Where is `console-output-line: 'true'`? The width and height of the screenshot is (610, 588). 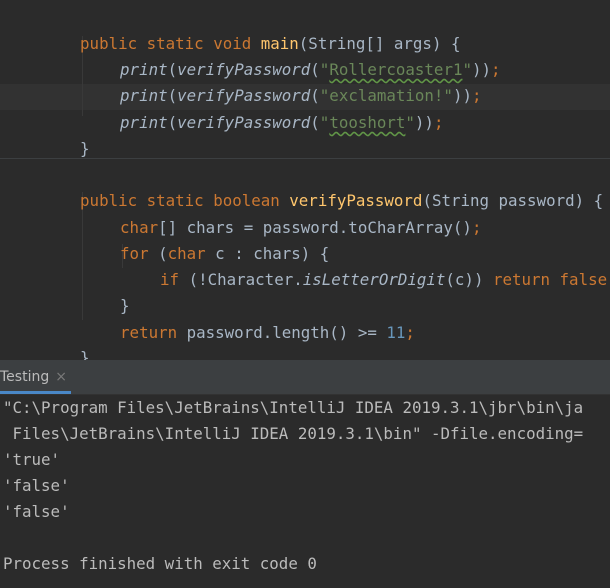 console-output-line: 'true' is located at coordinates (32, 459).